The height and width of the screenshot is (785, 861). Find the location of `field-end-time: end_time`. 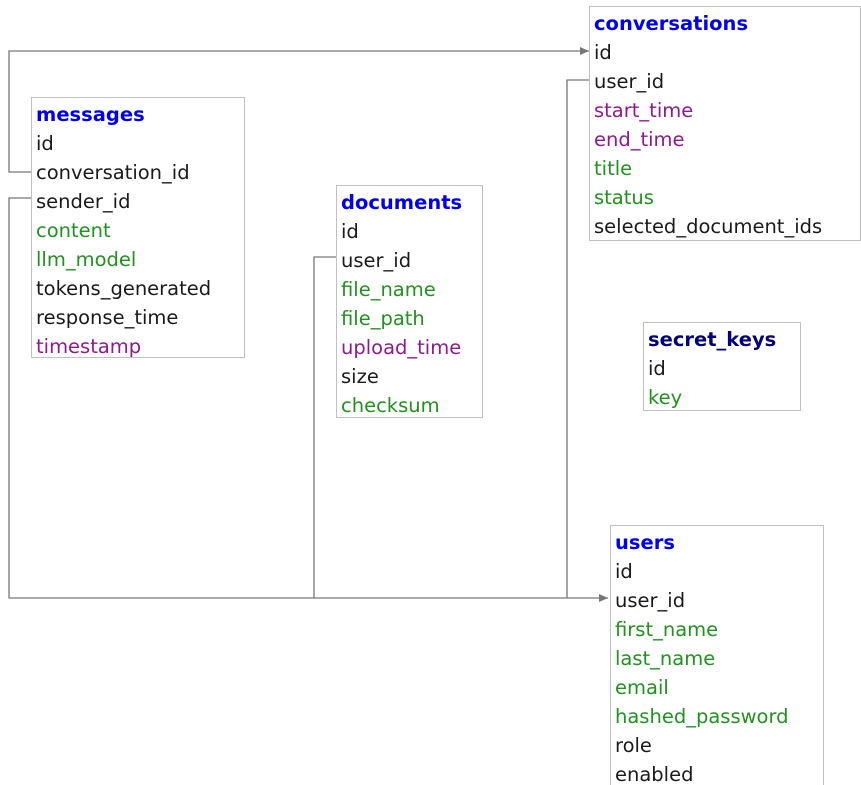

field-end-time: end_time is located at coordinates (639, 139).